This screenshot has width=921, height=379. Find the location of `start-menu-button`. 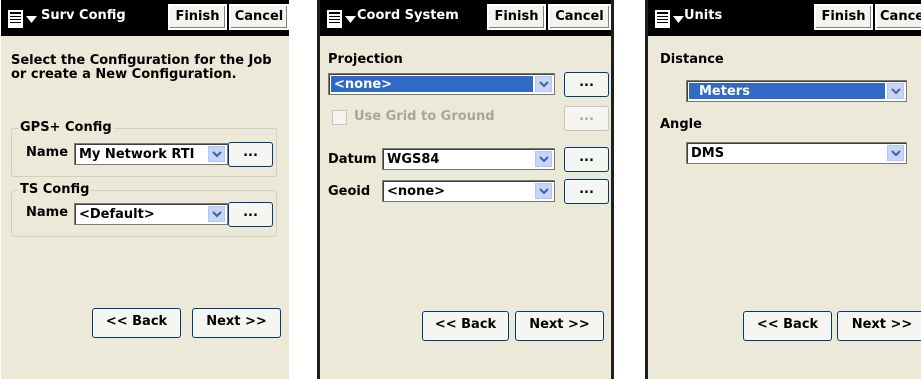

start-menu-button is located at coordinates (25, 19).